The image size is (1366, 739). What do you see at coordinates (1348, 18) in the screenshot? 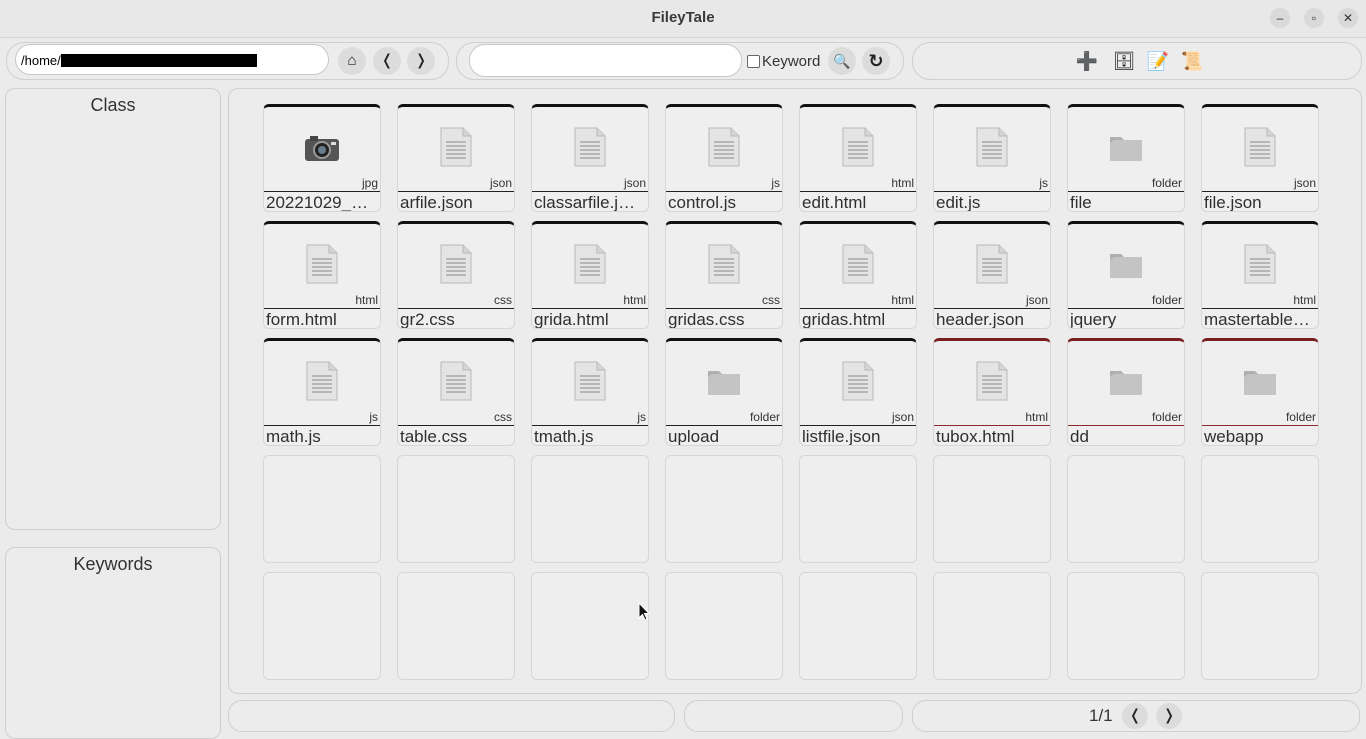
I see `close-button: ✕` at bounding box center [1348, 18].